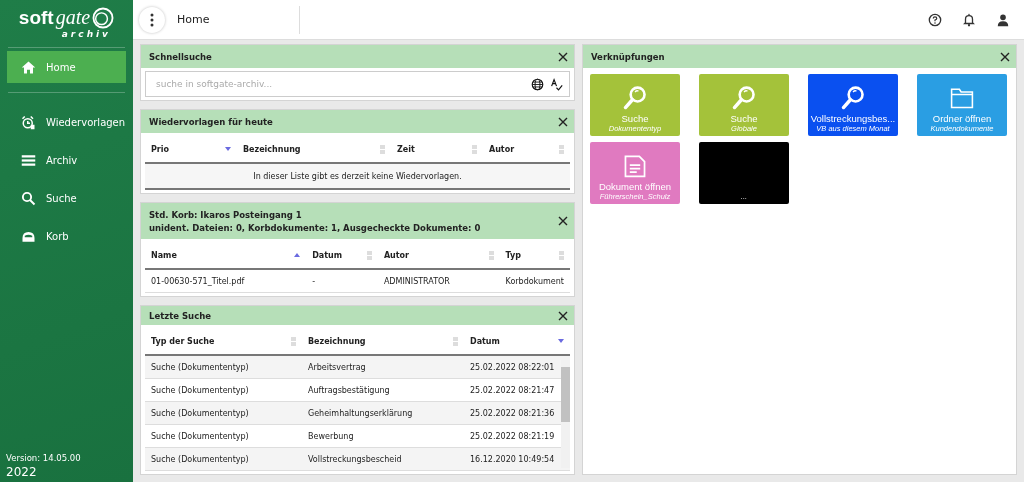  Describe the element at coordinates (534, 281) in the screenshot. I see `table-cell: Korbdokument` at that location.